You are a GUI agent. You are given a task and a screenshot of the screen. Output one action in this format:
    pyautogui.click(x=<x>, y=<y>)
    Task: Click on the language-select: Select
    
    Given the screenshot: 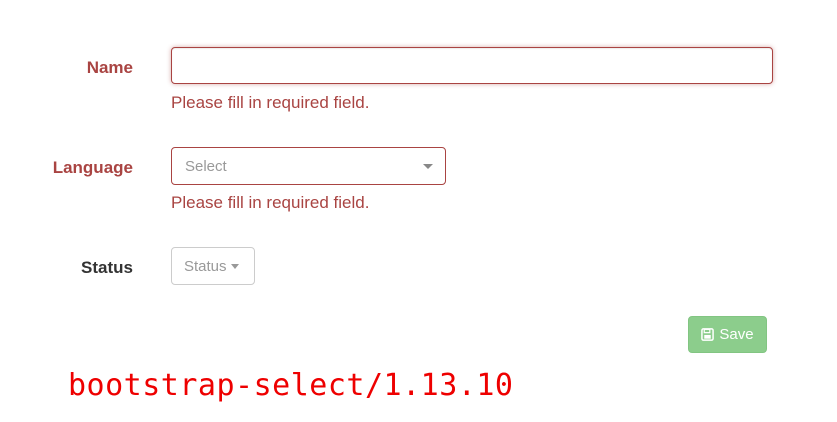 What is the action you would take?
    pyautogui.click(x=308, y=166)
    